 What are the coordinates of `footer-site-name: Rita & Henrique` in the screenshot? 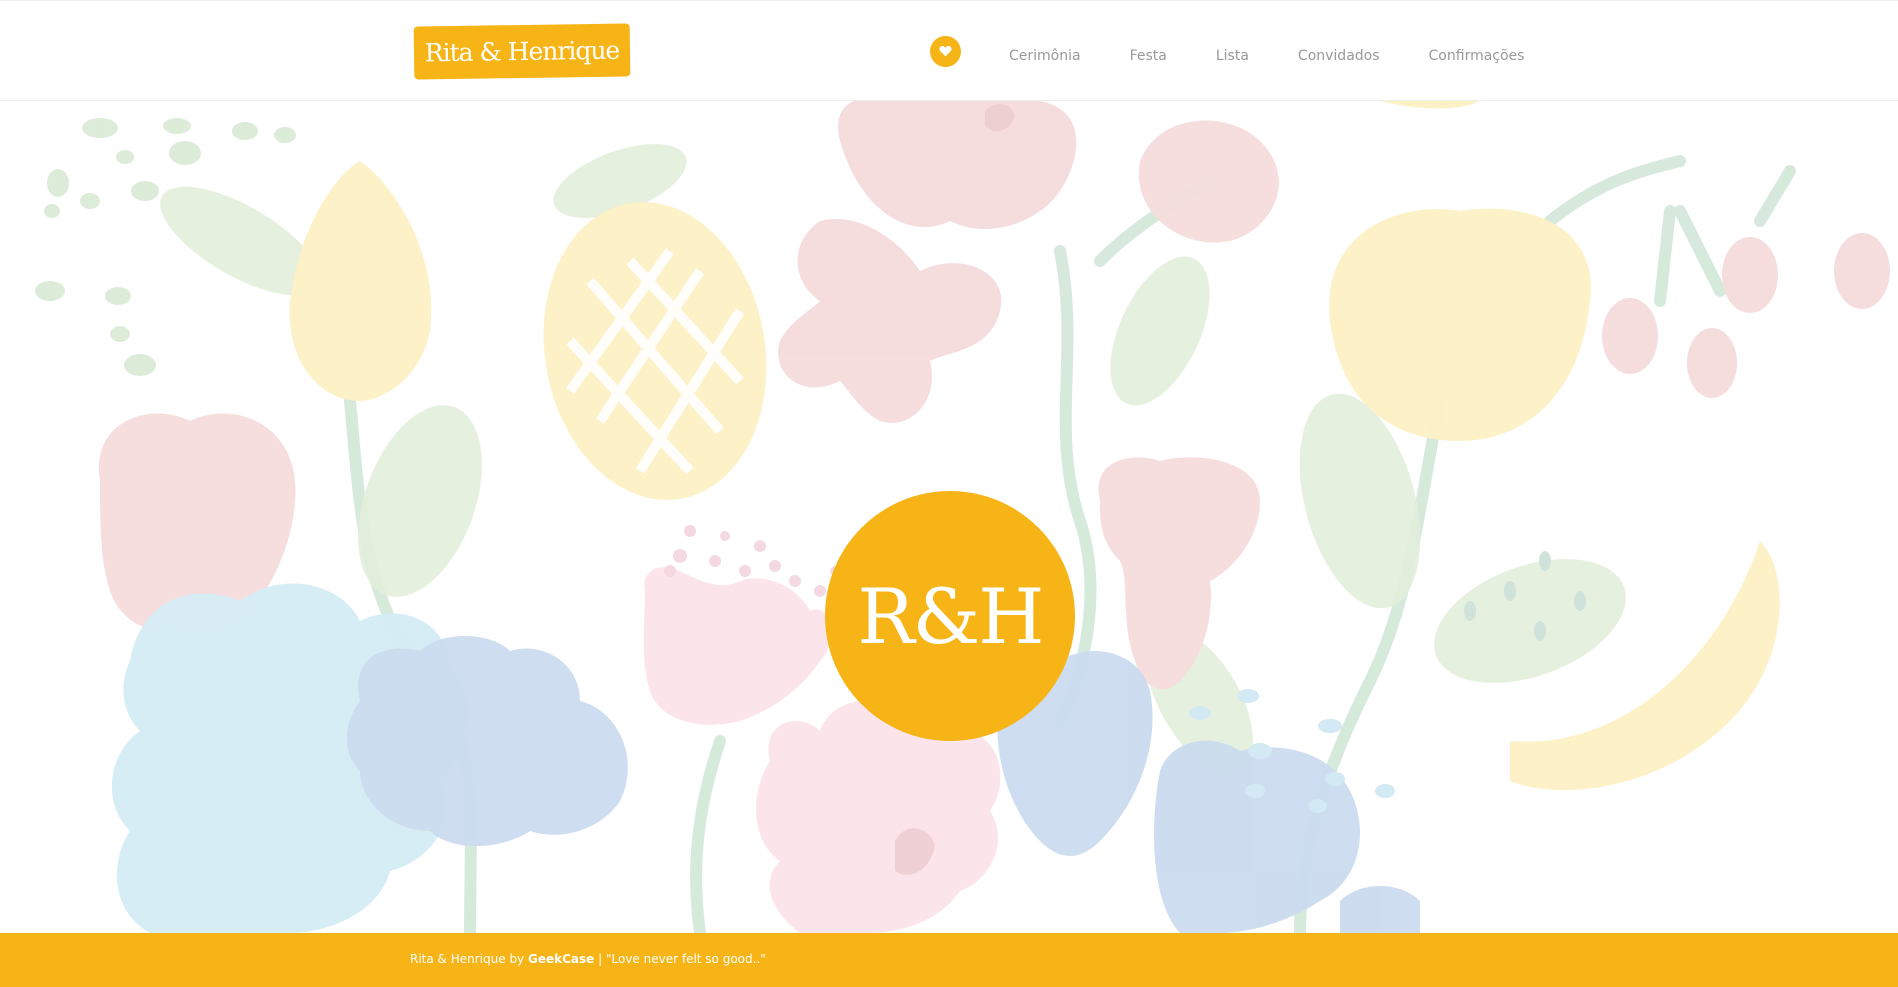 It's located at (458, 959).